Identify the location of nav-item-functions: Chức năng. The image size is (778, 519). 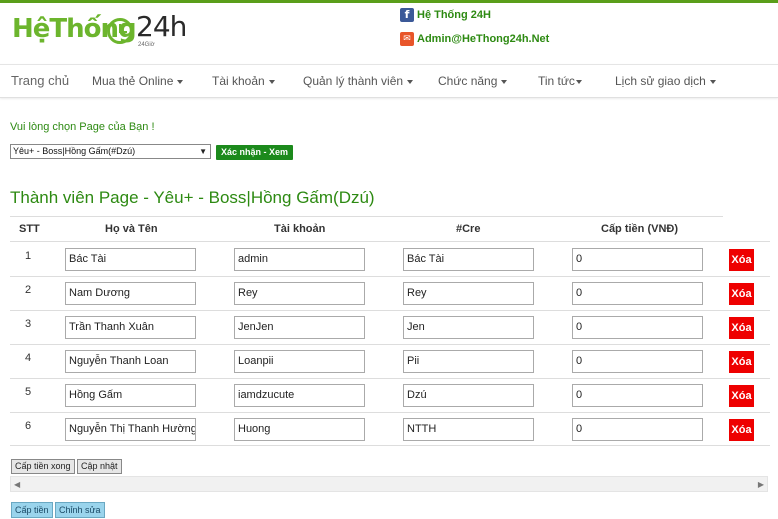
(473, 81).